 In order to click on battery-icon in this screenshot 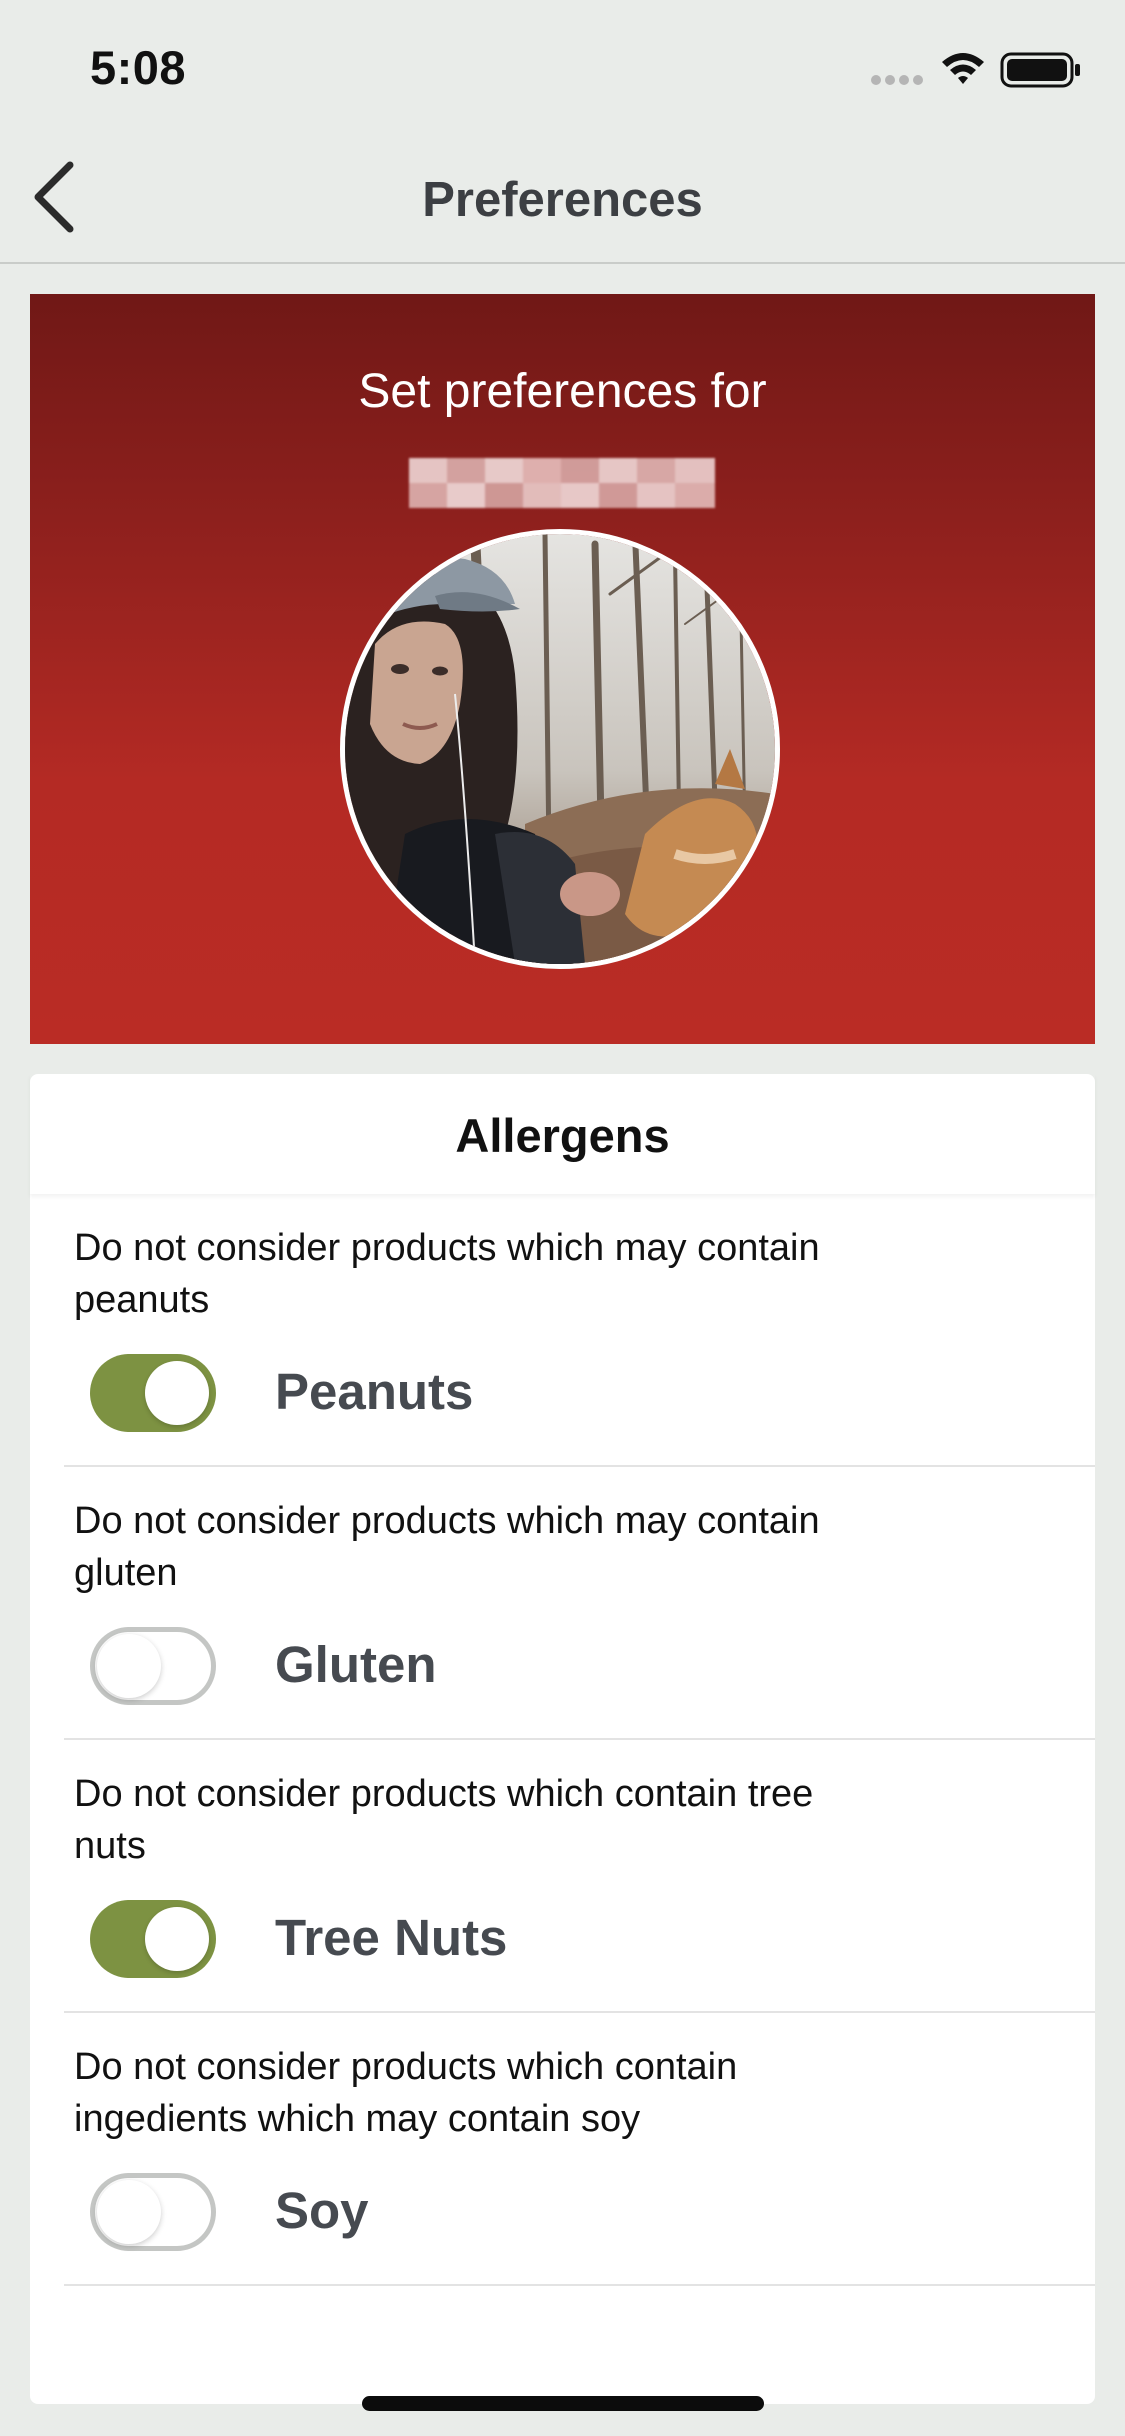, I will do `click(1040, 70)`.